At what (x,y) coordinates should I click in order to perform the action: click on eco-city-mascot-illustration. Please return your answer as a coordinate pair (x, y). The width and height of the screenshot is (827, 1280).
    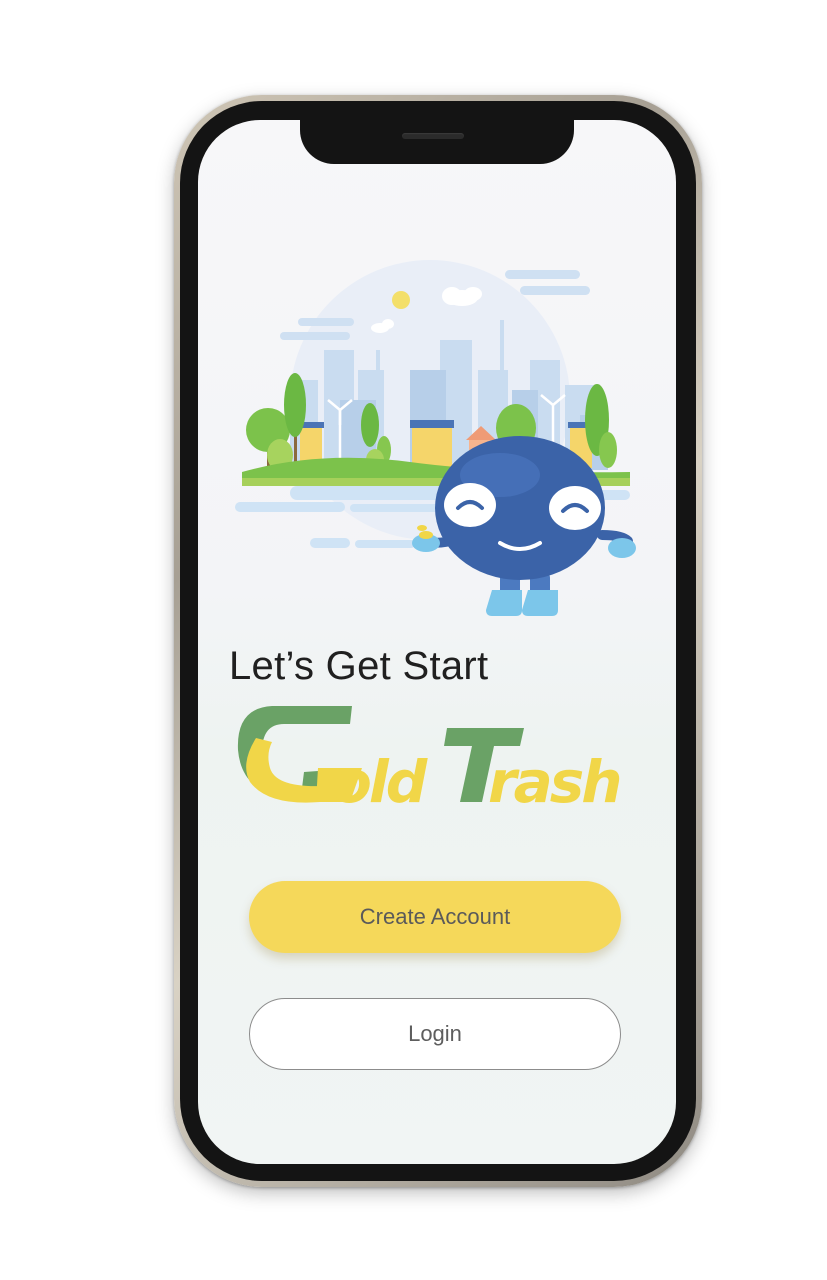
    Looking at the image, I should click on (435, 438).